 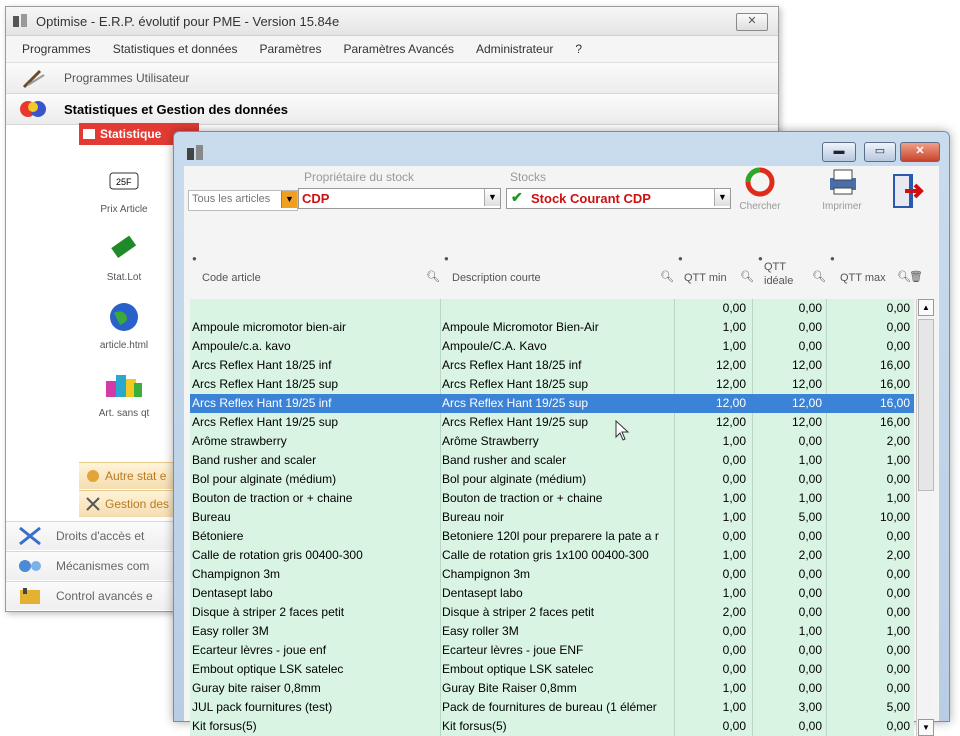 What do you see at coordinates (124, 386) in the screenshot?
I see `boxes-icon` at bounding box center [124, 386].